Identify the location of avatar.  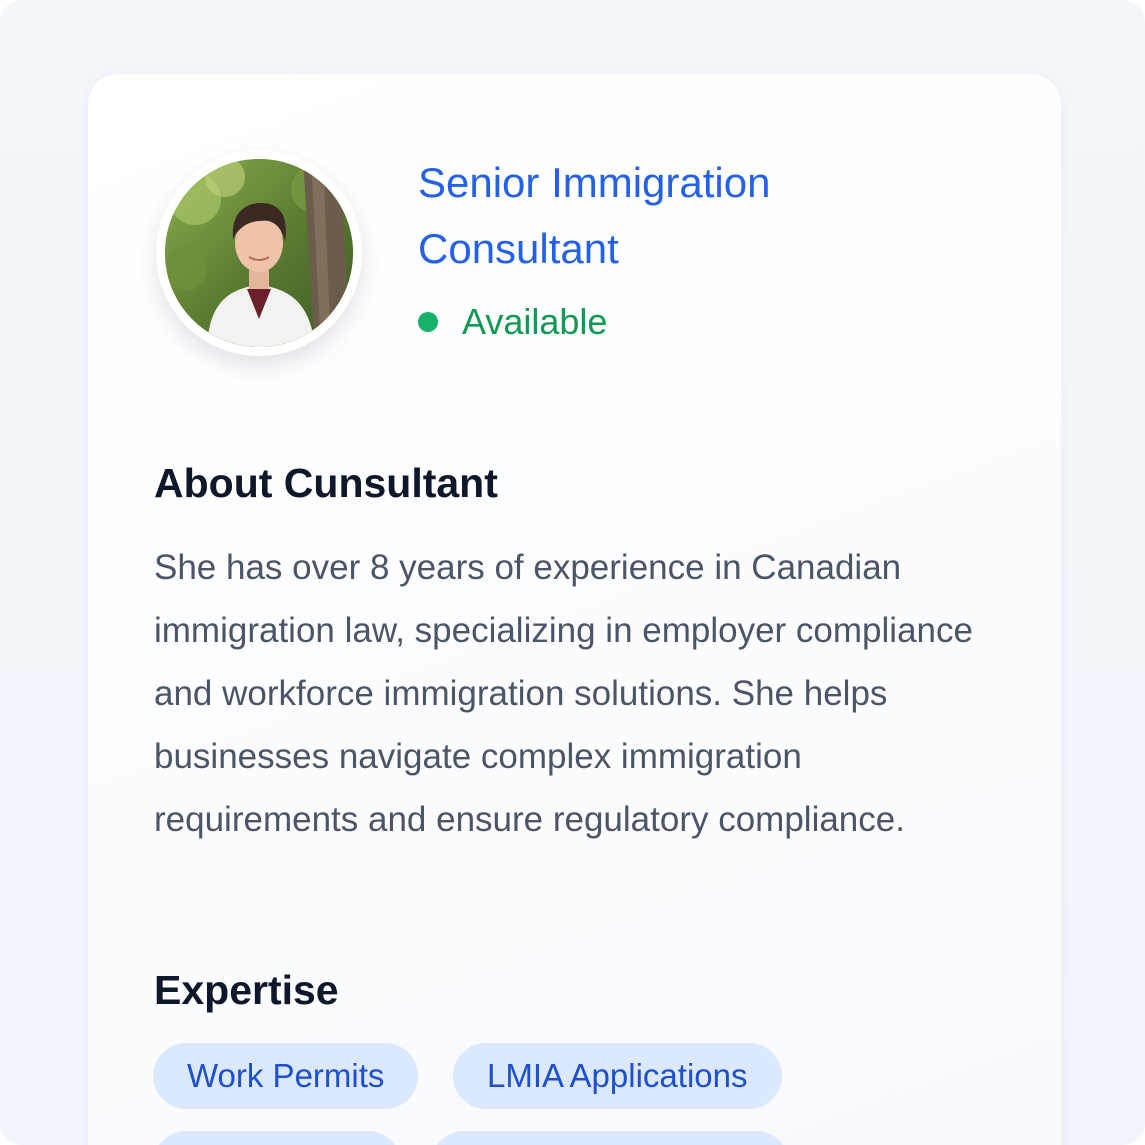
(259, 253).